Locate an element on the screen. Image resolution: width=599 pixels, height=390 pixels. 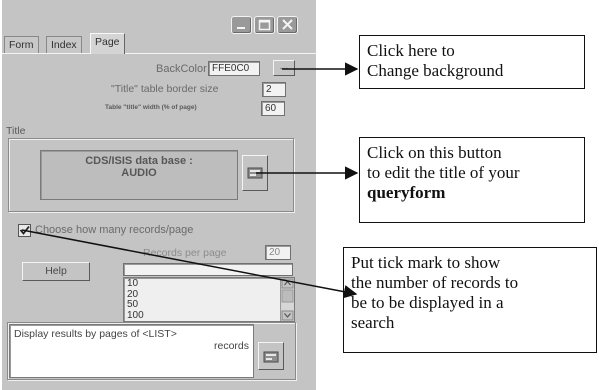
arrow-checkbox is located at coordinates (189, 264).